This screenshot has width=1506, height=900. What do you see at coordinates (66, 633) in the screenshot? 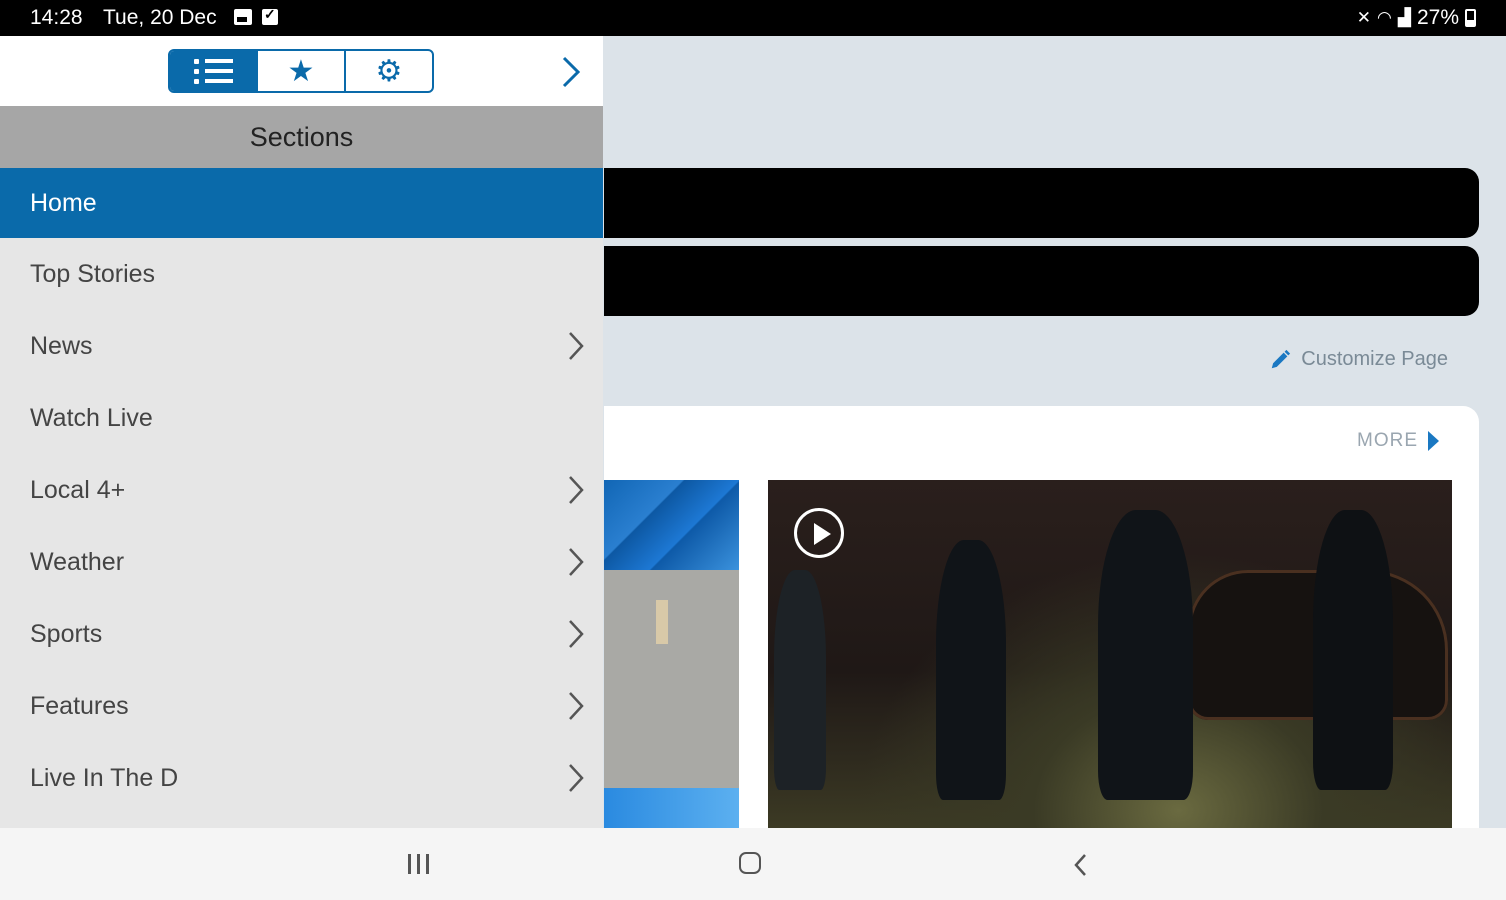
I see `sidebar-item-label: Sports` at bounding box center [66, 633].